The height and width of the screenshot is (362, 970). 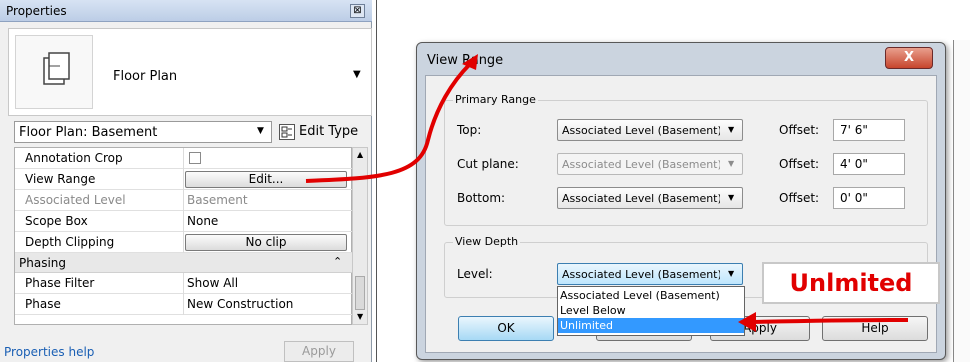 I want to click on depth-clipping-button: No clip, so click(x=266, y=242).